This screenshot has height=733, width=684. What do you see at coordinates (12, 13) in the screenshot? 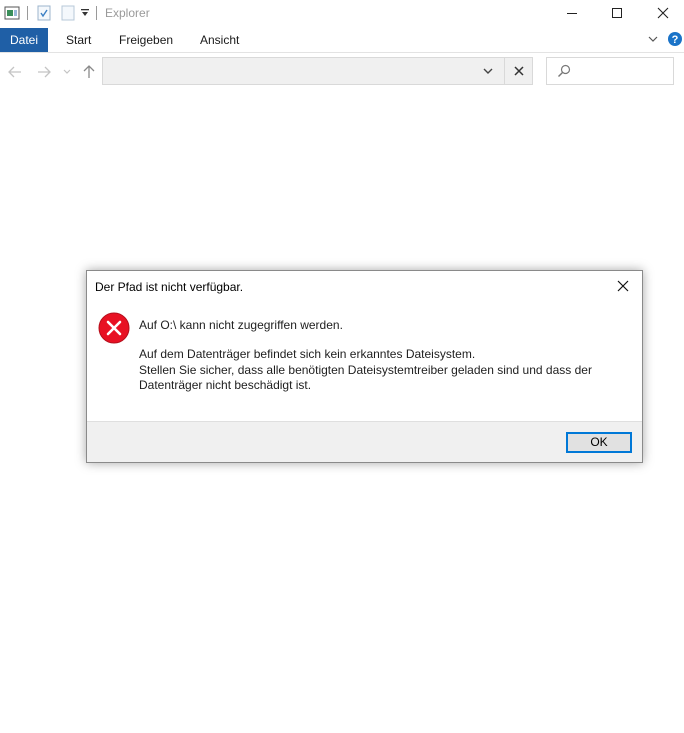
I see `explorer-app-icon` at bounding box center [12, 13].